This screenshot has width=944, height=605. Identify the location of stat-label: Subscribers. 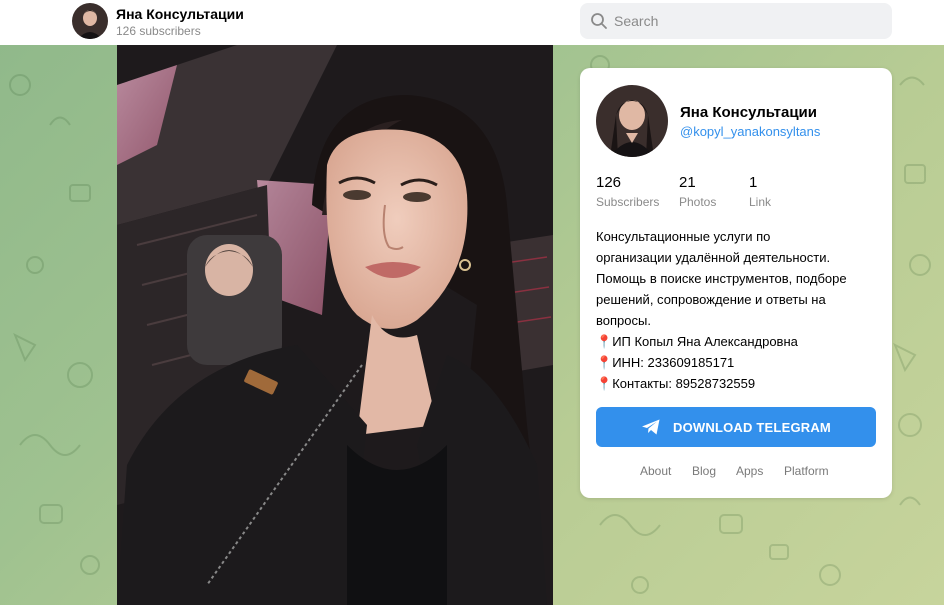
(628, 202).